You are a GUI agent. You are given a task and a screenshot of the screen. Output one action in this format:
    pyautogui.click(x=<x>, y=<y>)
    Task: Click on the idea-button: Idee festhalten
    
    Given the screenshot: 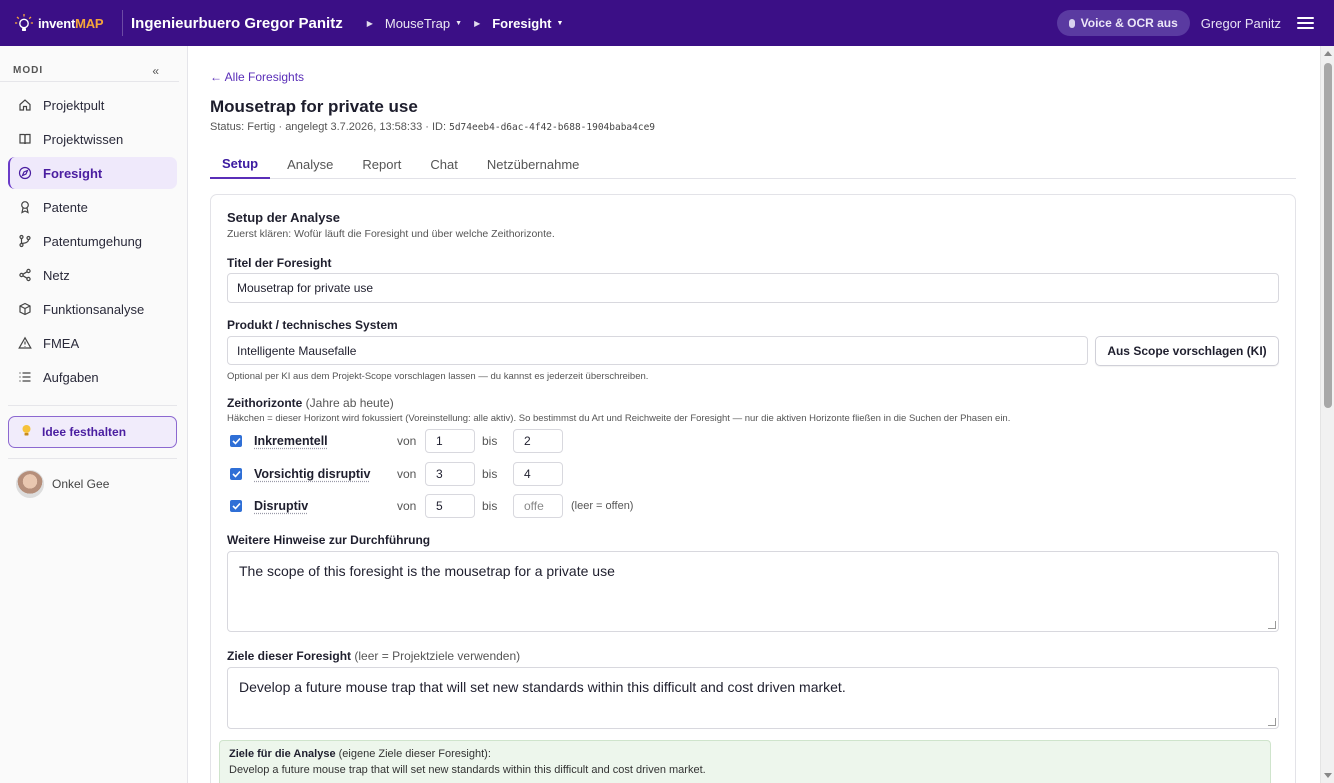 What is the action you would take?
    pyautogui.click(x=92, y=432)
    